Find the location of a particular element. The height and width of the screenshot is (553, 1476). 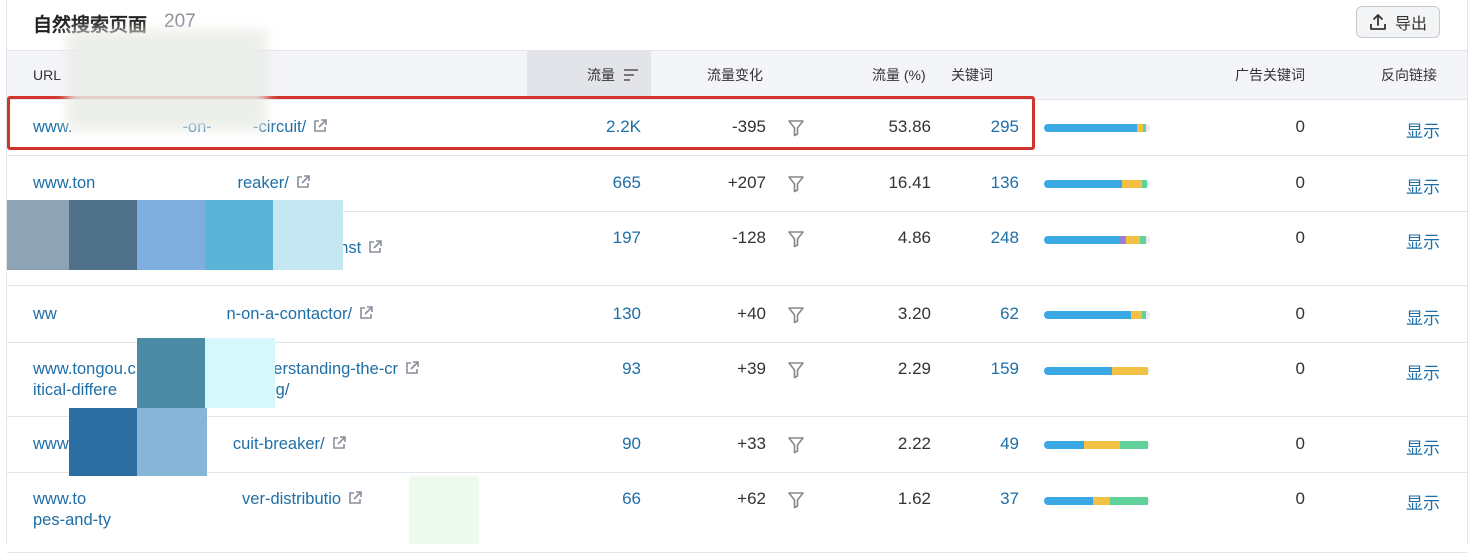

traffic-value: 93 is located at coordinates (631, 369).